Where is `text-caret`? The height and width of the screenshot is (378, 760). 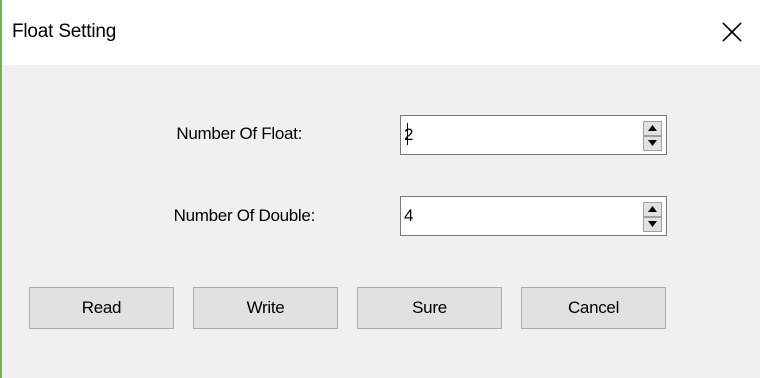
text-caret is located at coordinates (407, 134).